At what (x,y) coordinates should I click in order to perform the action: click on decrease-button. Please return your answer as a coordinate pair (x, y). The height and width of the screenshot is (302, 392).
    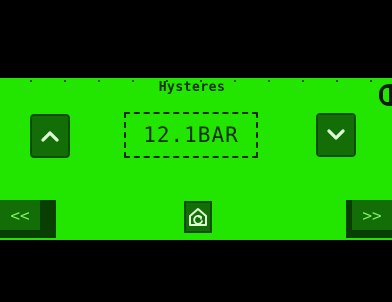
    Looking at the image, I should click on (336, 135).